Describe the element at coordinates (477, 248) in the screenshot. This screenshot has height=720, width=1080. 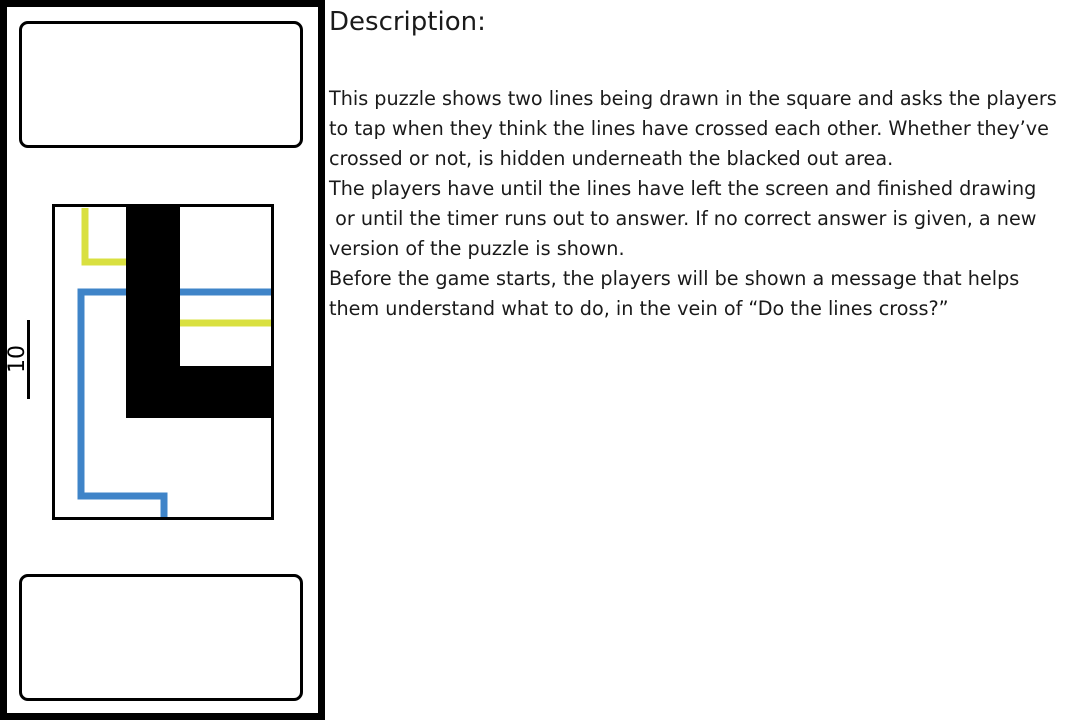
I see `description-line: version of the puzzle is shown.` at that location.